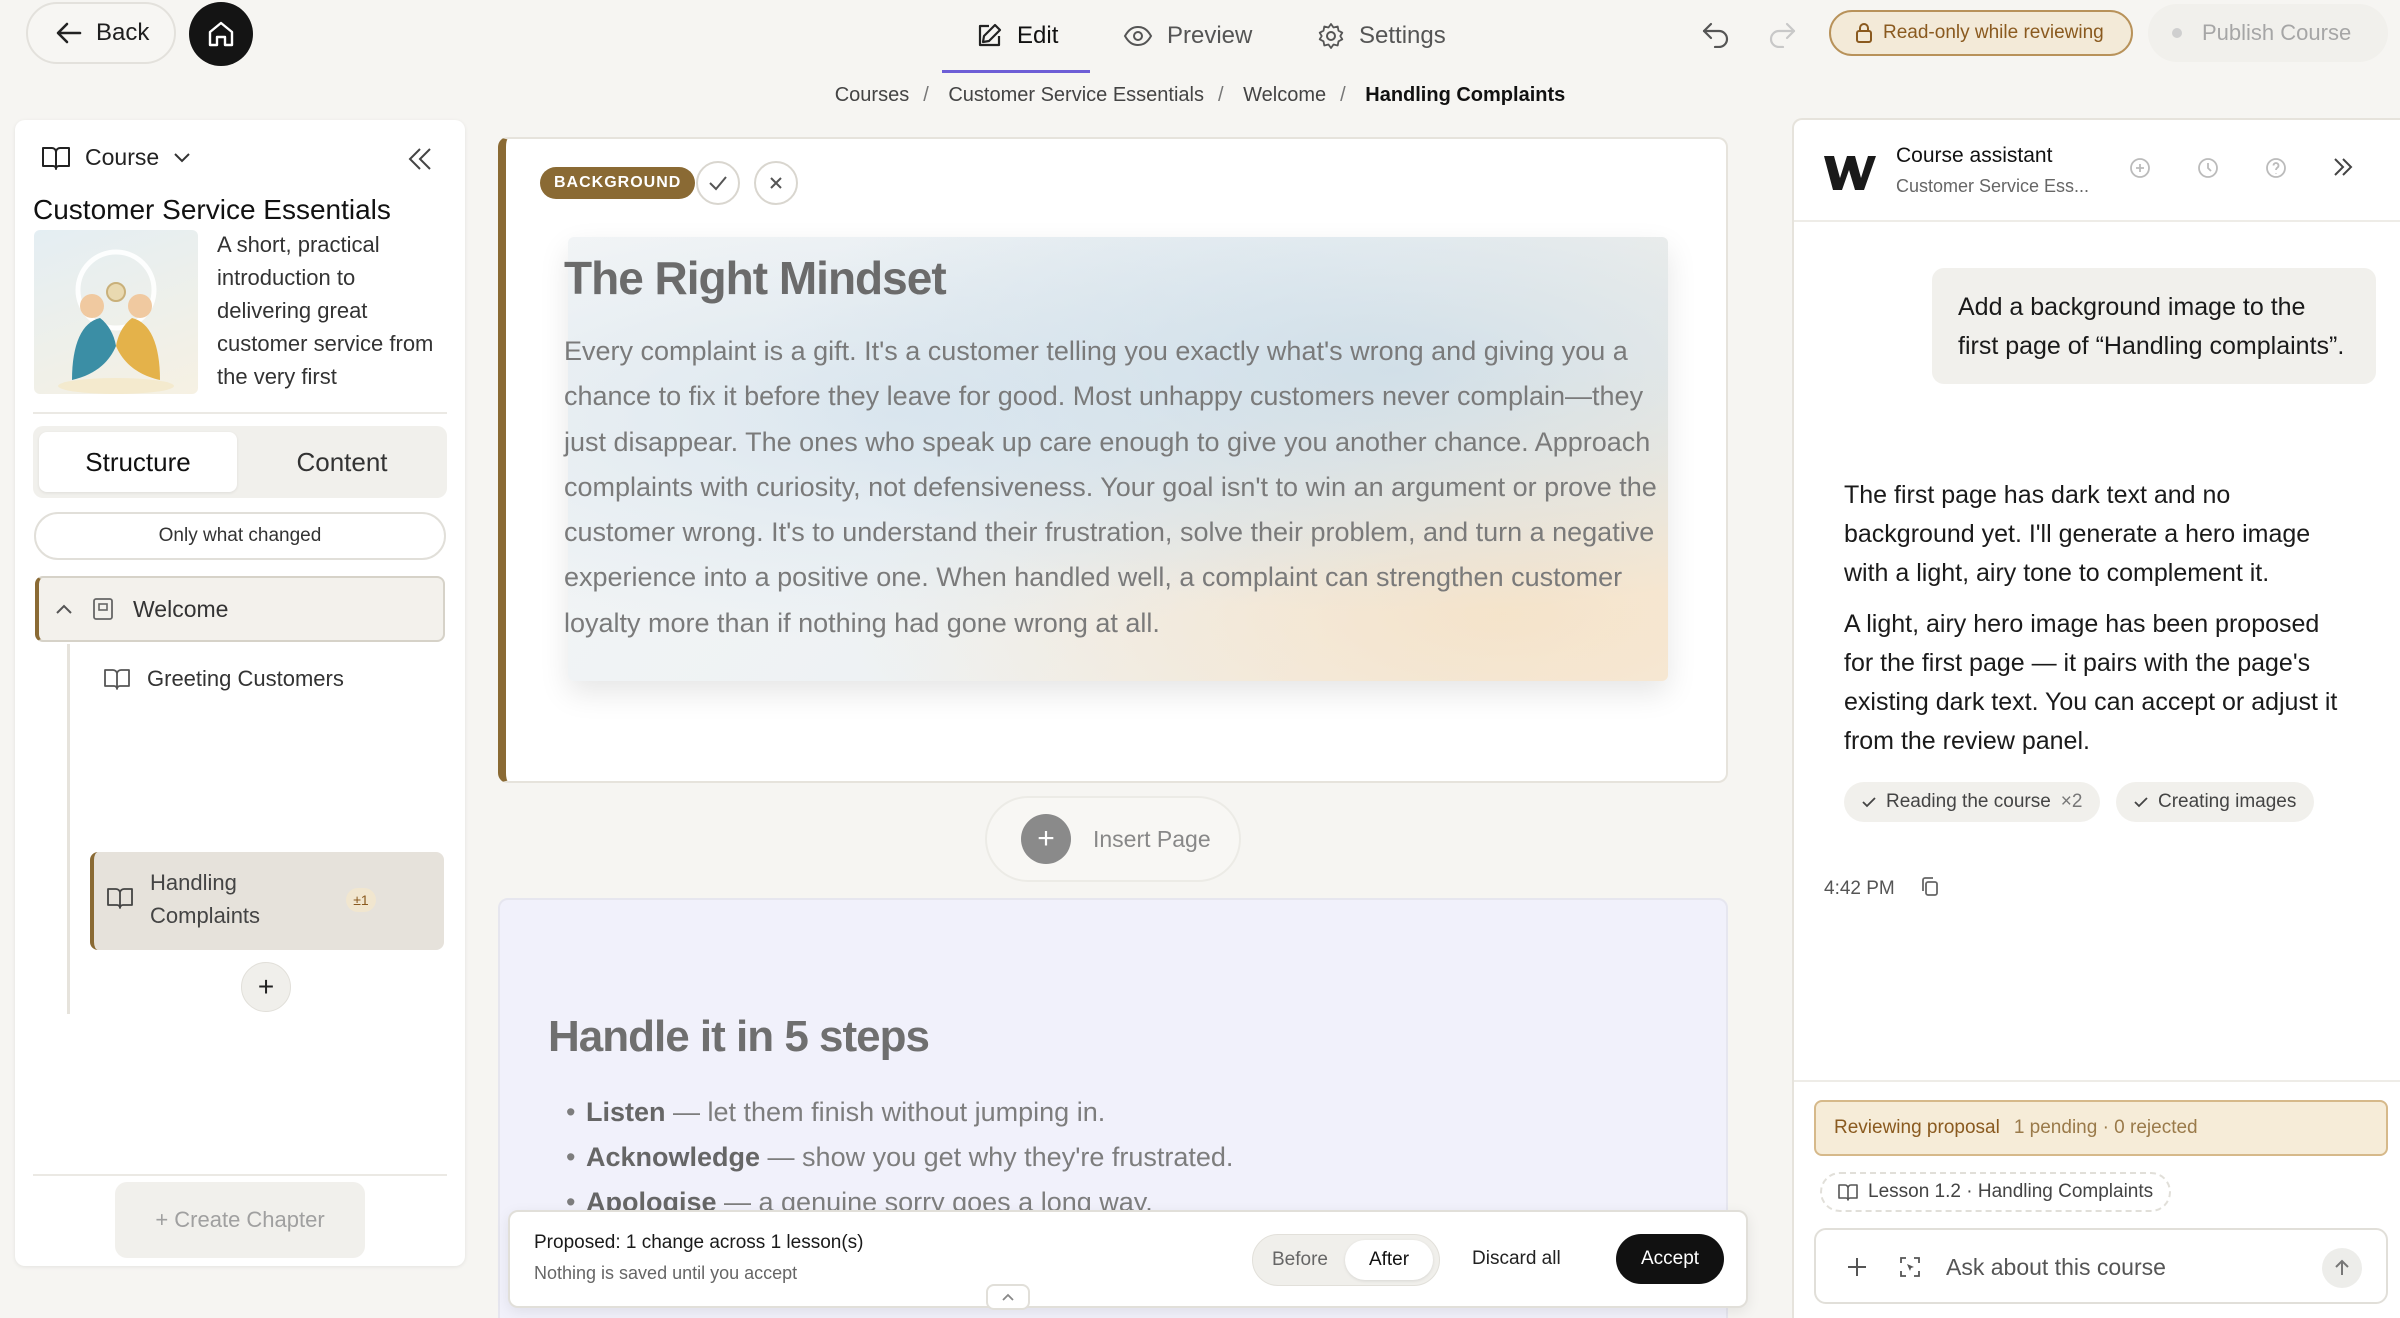 Image resolution: width=2400 pixels, height=1318 pixels. I want to click on undo-button, so click(1716, 34).